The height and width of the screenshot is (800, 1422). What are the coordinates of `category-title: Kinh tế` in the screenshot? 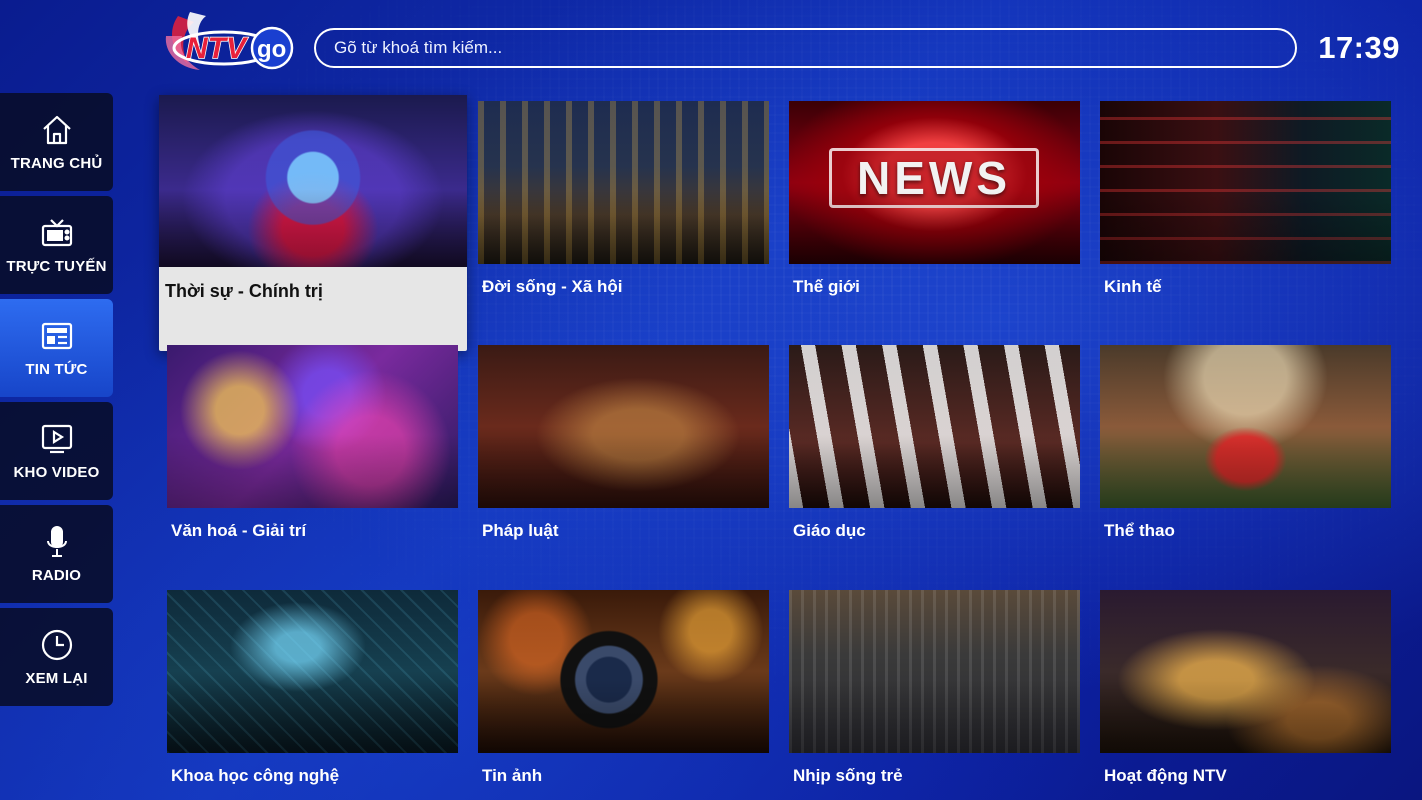 It's located at (1133, 286).